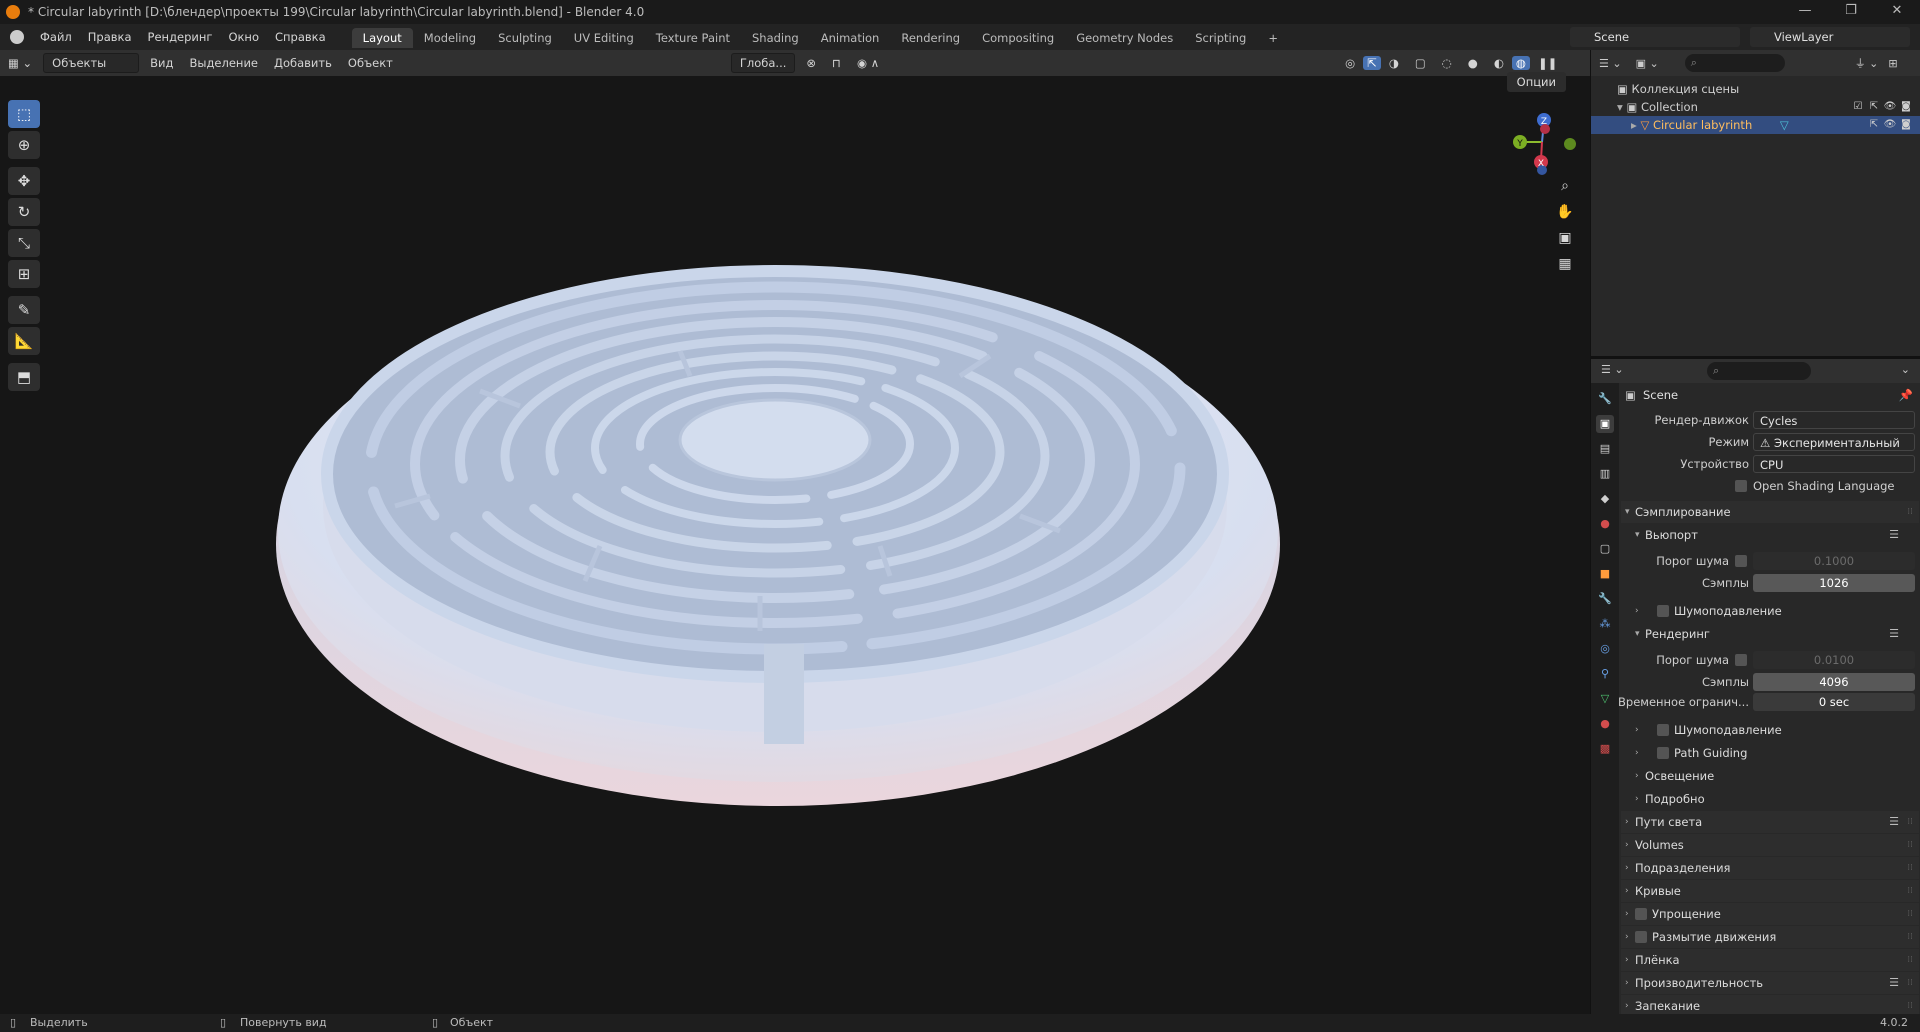 The image size is (1920, 1032). What do you see at coordinates (450, 38) in the screenshot?
I see `tab-modeling: Modeling` at bounding box center [450, 38].